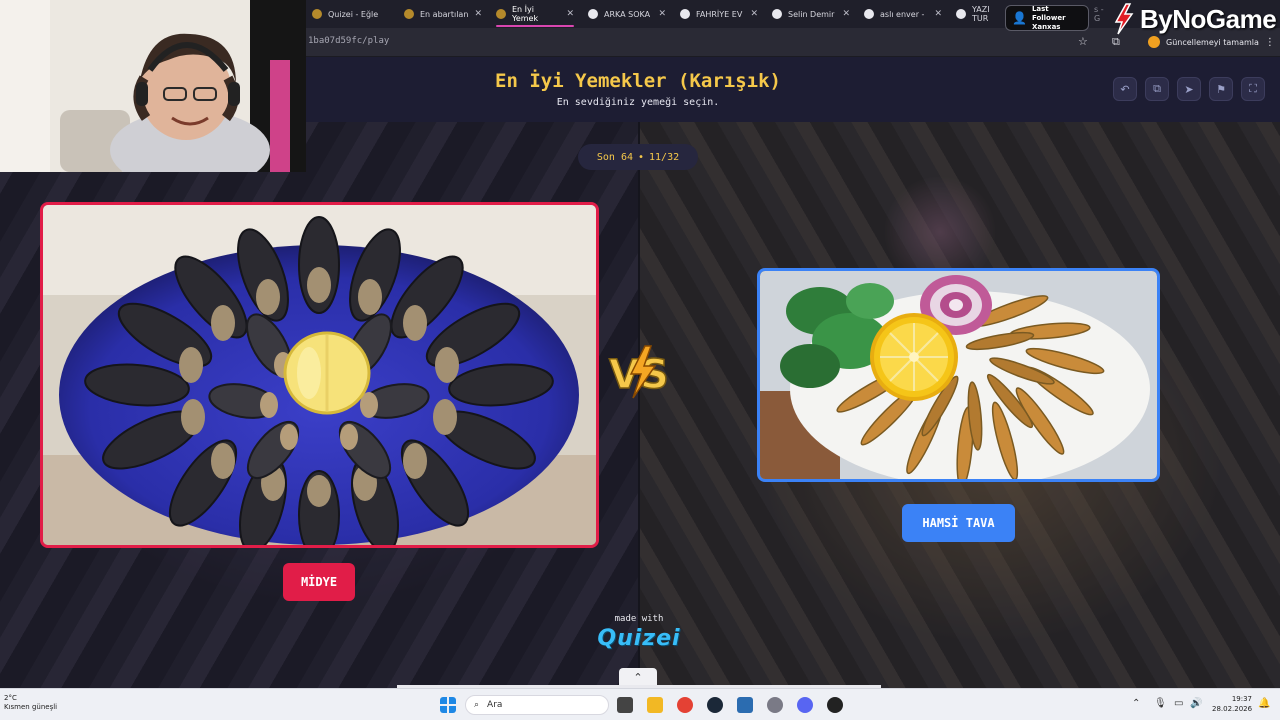 The height and width of the screenshot is (720, 1280). What do you see at coordinates (1232, 709) in the screenshot?
I see `clock-date: 28.02.2026` at bounding box center [1232, 709].